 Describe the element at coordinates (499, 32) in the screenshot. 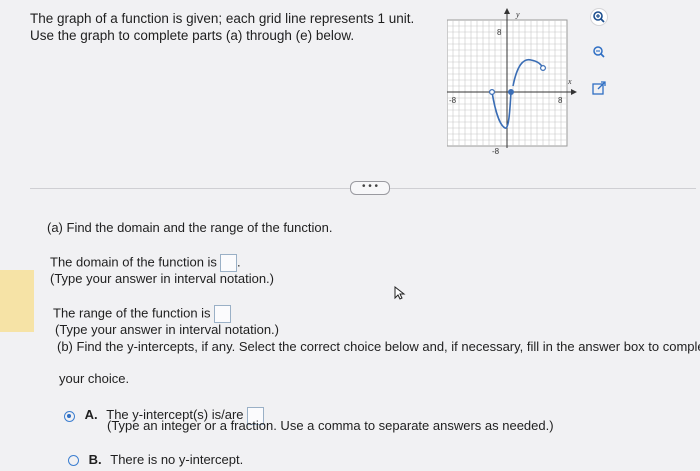

I see `tick-label-y-top: 8` at that location.